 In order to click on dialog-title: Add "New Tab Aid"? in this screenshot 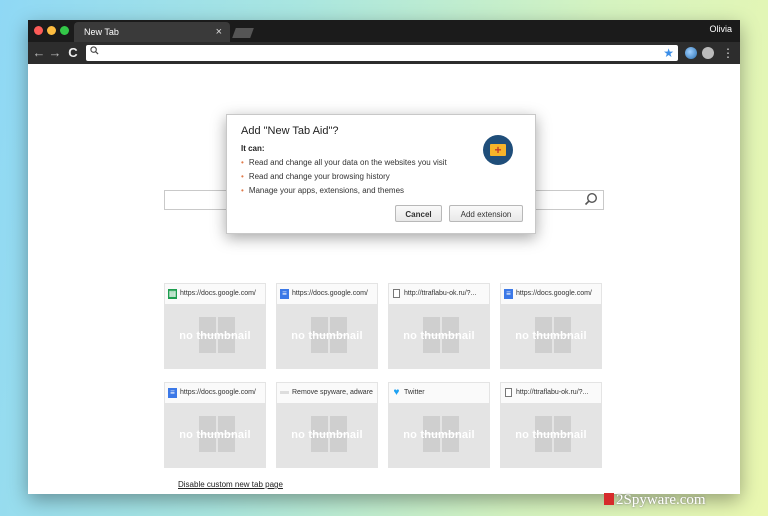, I will do `click(290, 131)`.